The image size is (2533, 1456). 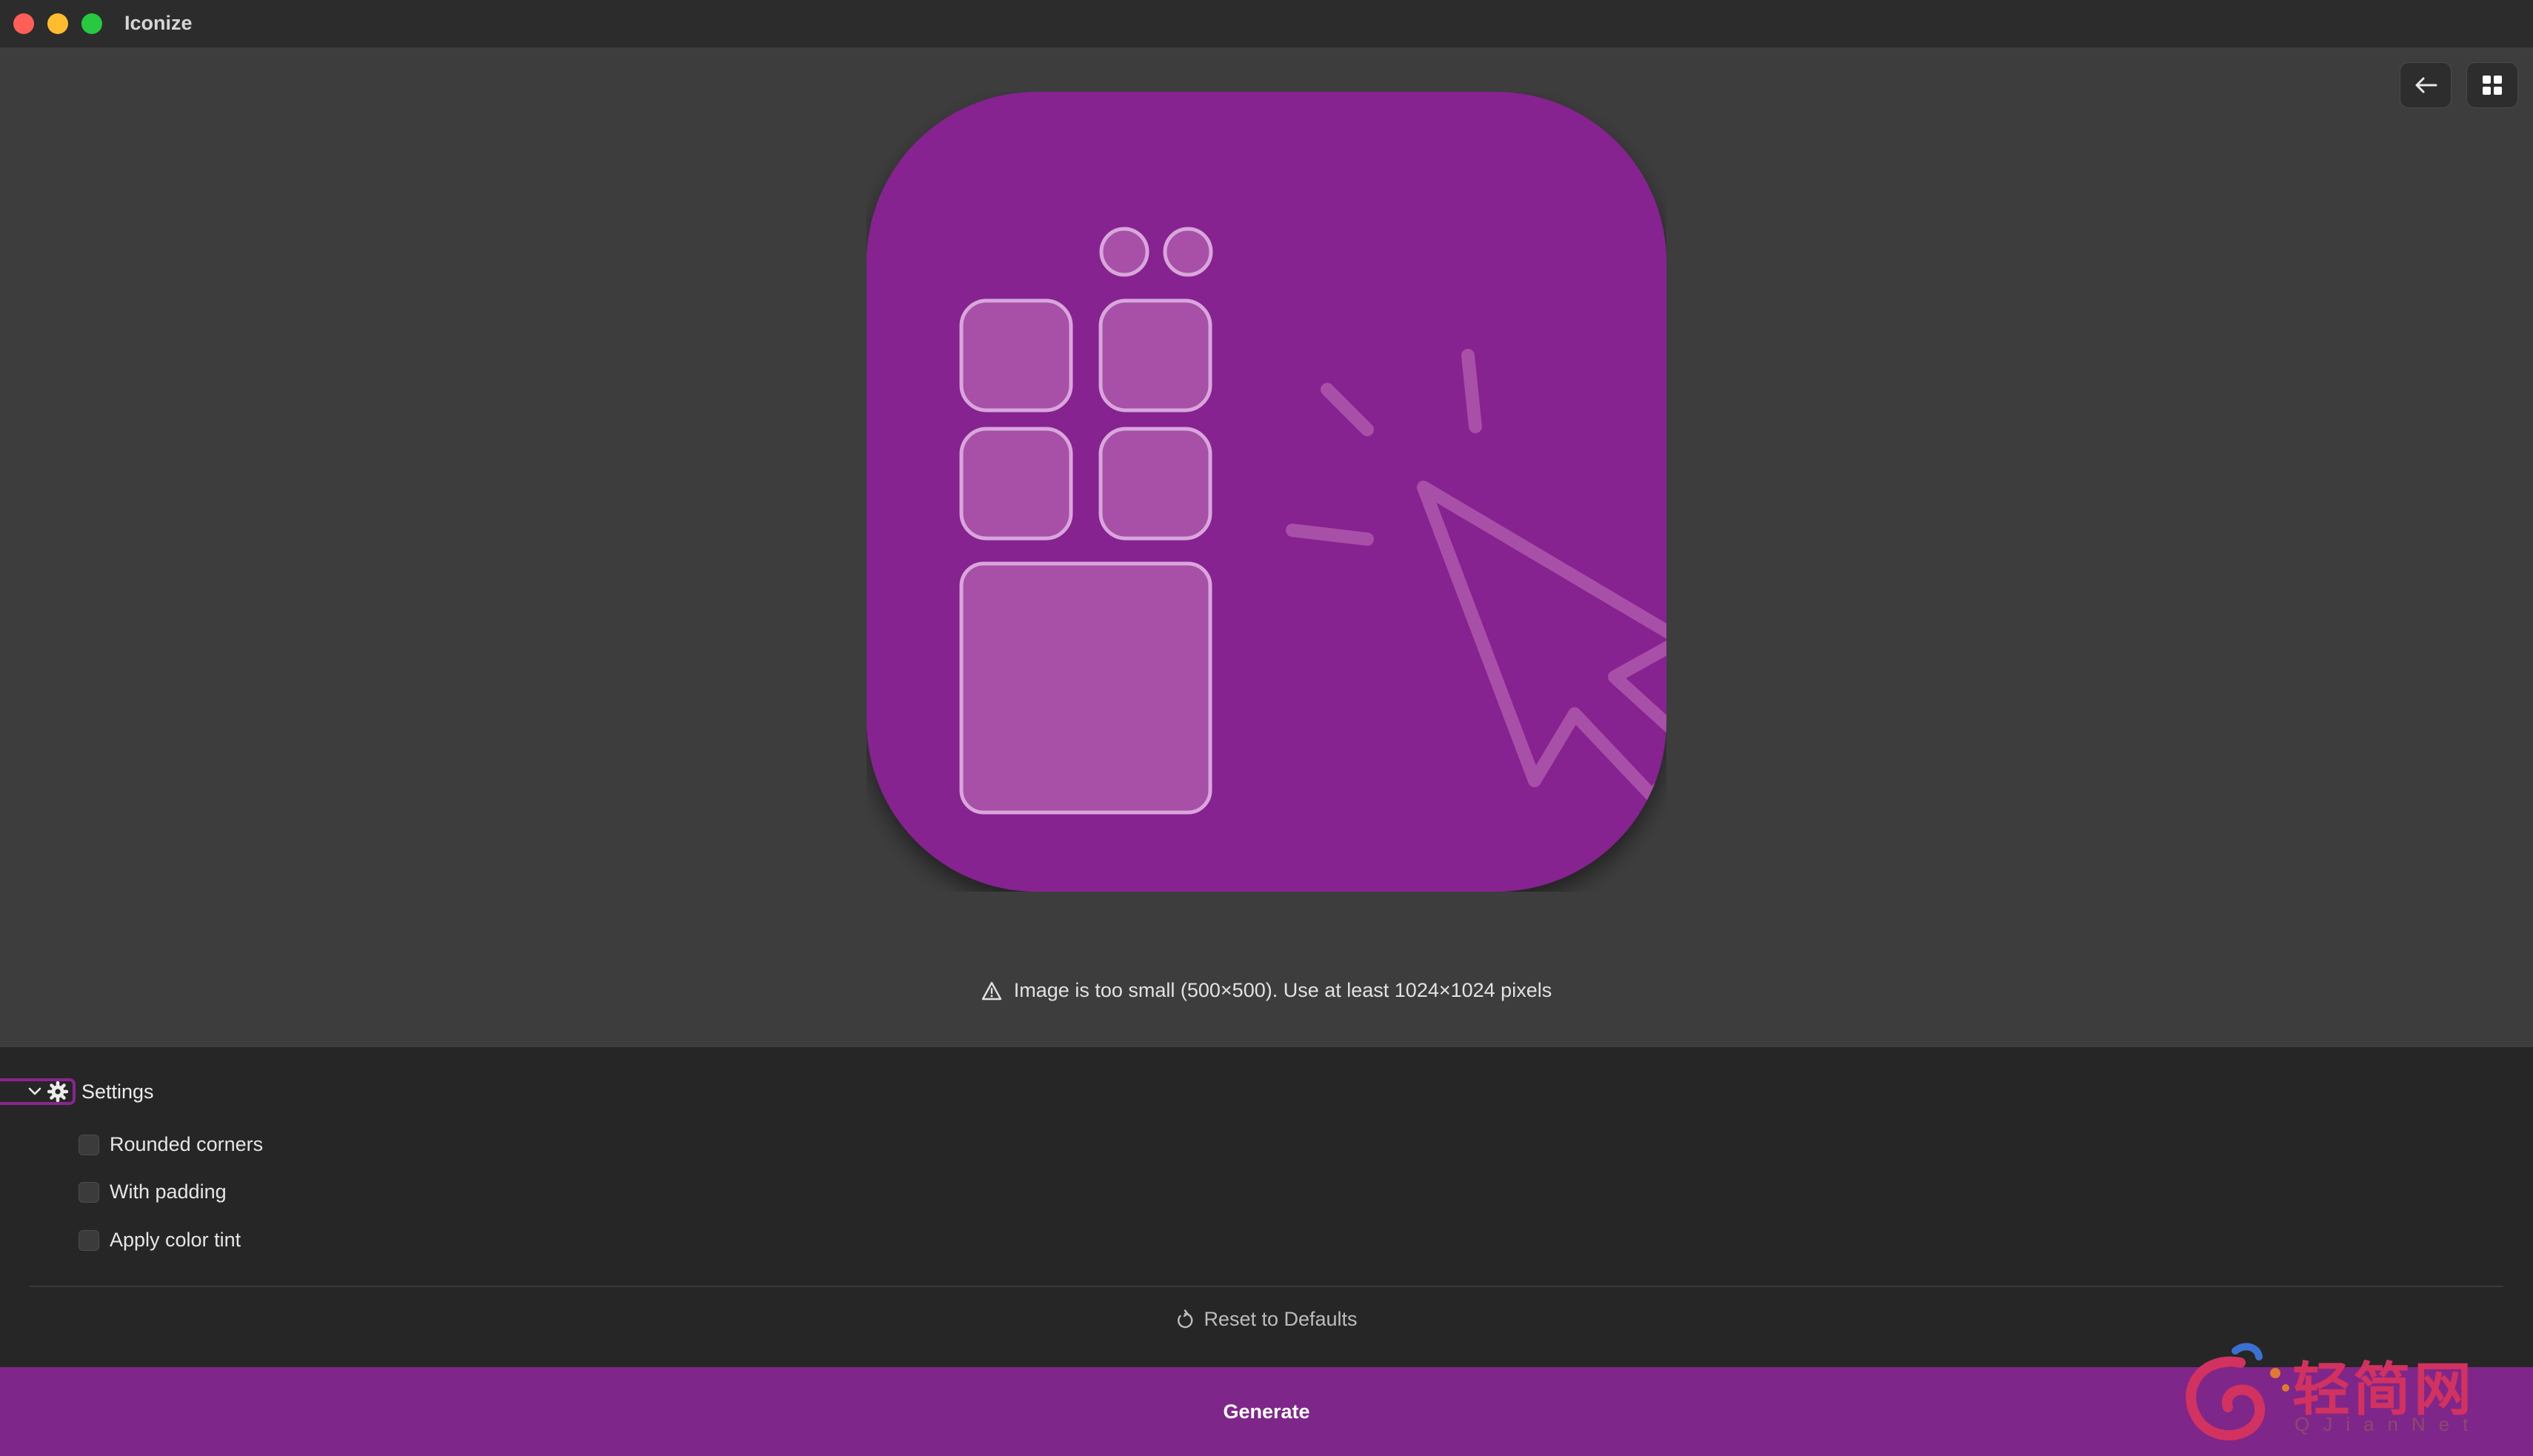 I want to click on reset-to-defaults-button: Reset to Defaults, so click(x=1266, y=1319).